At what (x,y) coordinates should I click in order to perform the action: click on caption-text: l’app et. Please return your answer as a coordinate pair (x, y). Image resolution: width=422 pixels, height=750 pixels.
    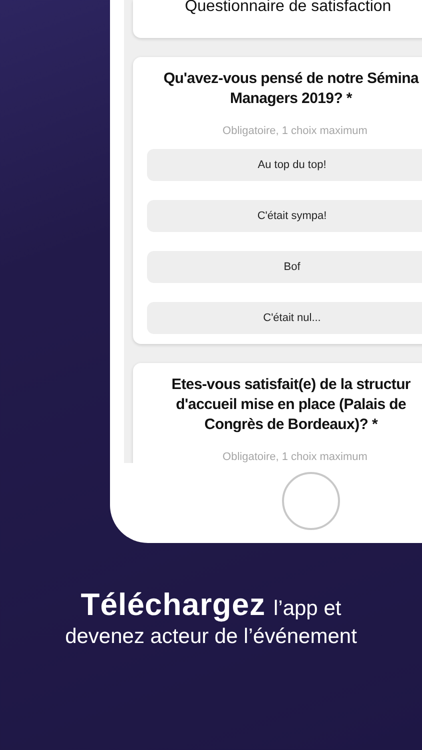
    Looking at the image, I should click on (307, 609).